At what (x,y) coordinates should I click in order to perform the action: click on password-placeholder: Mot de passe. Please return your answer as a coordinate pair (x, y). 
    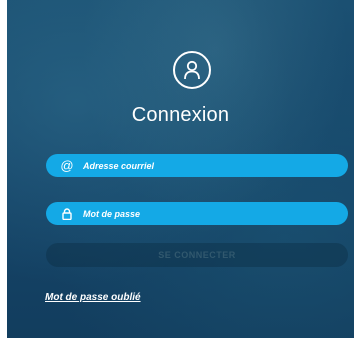
    Looking at the image, I should click on (112, 213).